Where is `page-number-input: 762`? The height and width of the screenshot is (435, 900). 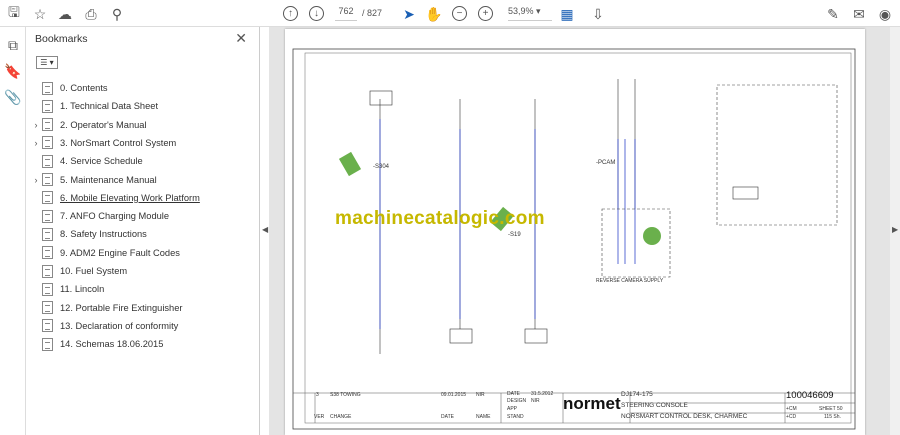
page-number-input: 762 is located at coordinates (346, 13).